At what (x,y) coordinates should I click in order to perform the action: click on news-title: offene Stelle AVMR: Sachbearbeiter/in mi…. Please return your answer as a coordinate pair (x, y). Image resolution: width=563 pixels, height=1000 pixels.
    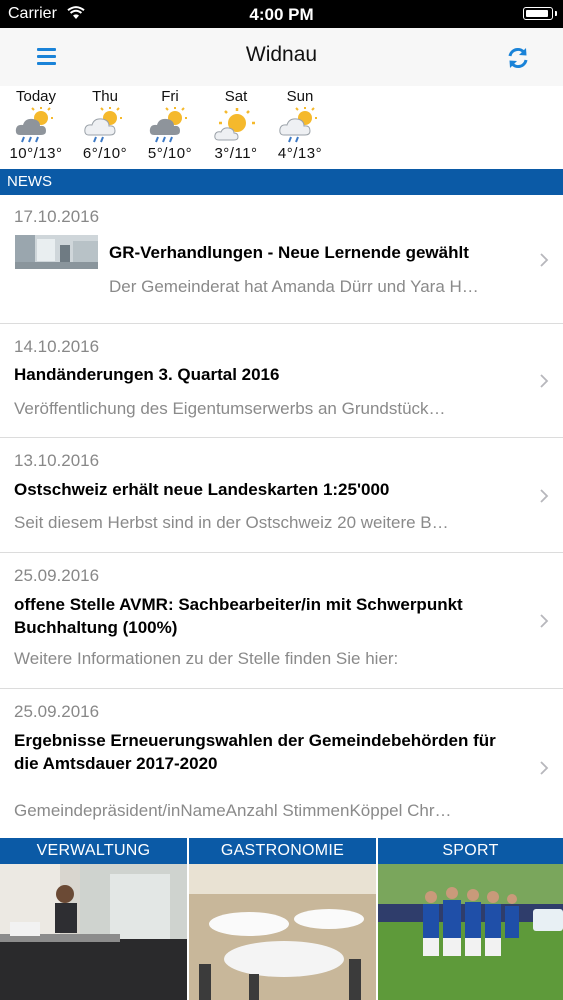
    Looking at the image, I should click on (238, 616).